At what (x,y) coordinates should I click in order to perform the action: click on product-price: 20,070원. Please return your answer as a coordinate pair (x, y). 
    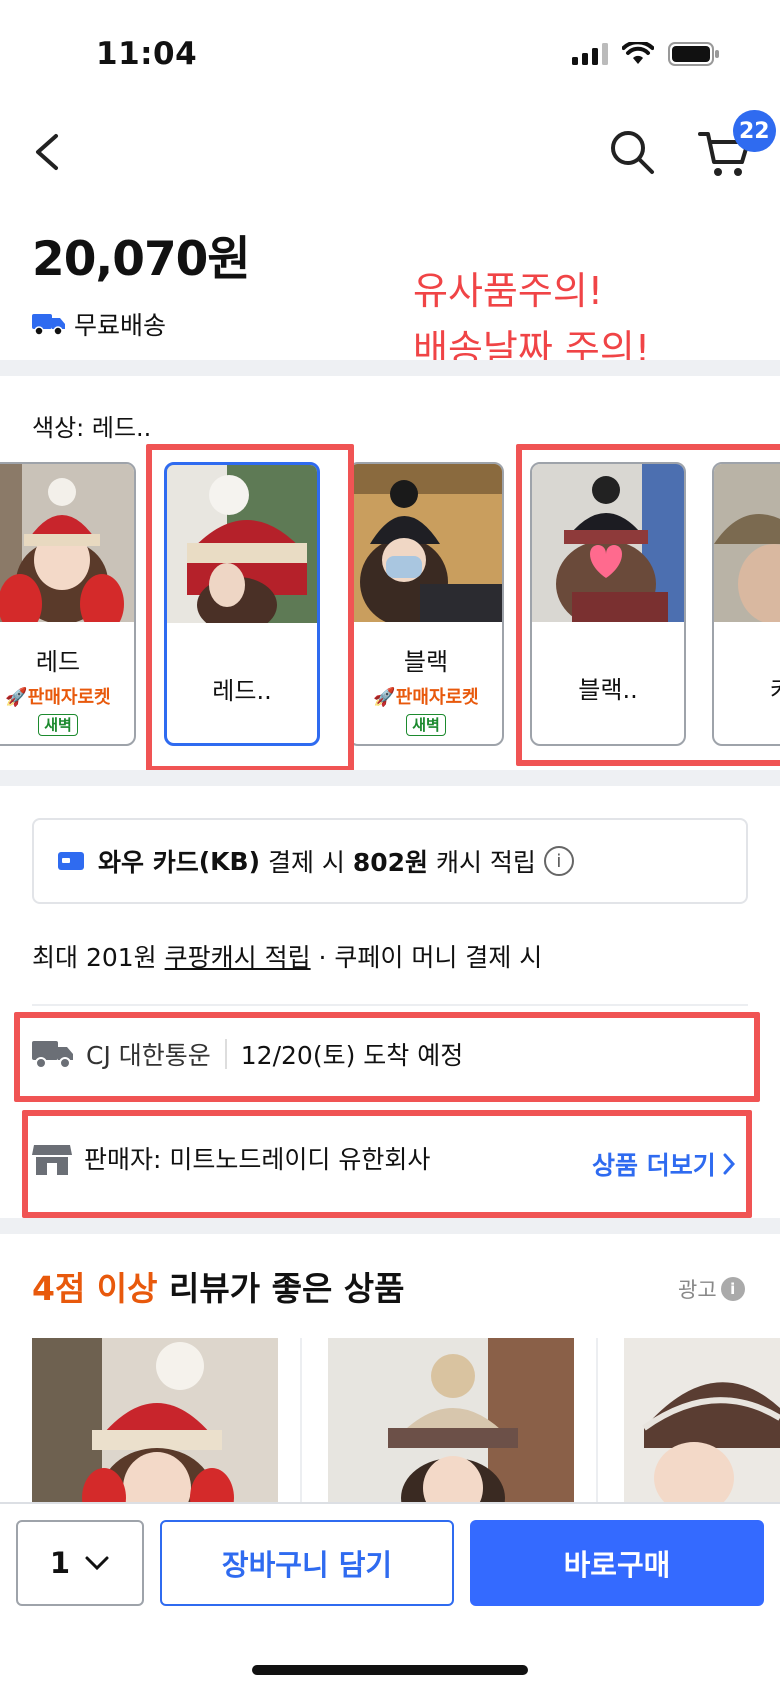
    Looking at the image, I should click on (141, 259).